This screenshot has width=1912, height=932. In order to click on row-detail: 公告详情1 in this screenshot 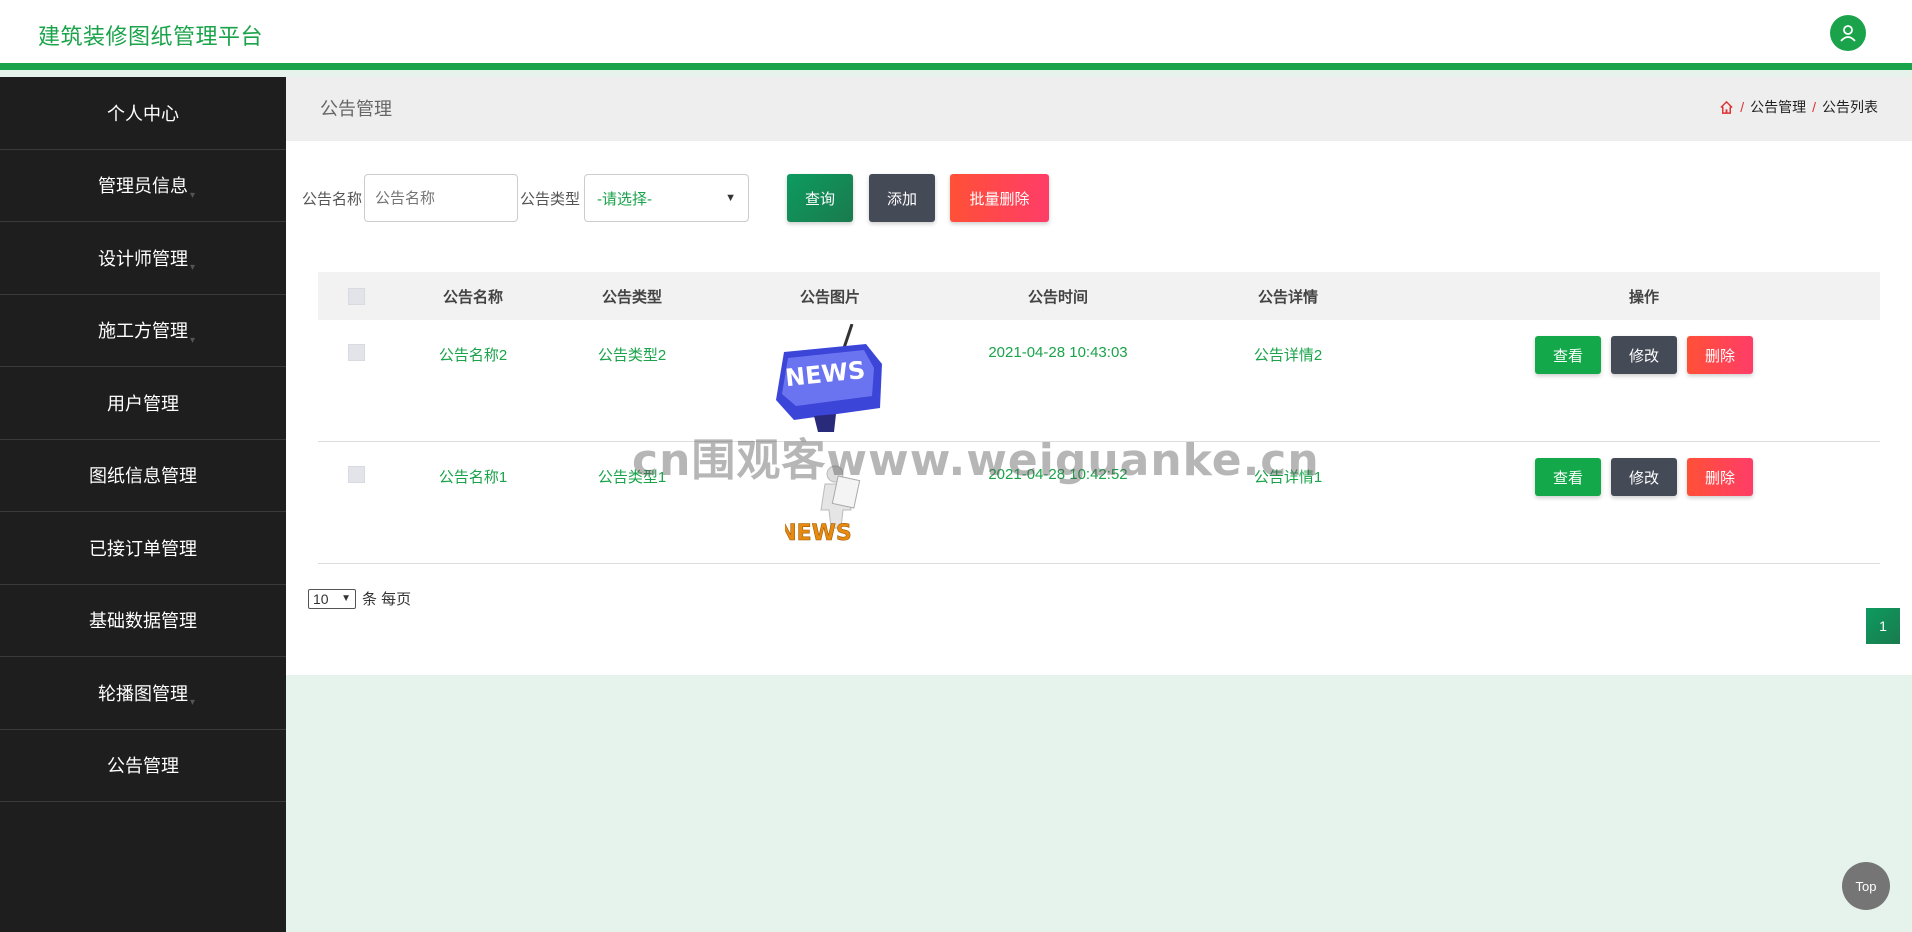, I will do `click(1288, 477)`.